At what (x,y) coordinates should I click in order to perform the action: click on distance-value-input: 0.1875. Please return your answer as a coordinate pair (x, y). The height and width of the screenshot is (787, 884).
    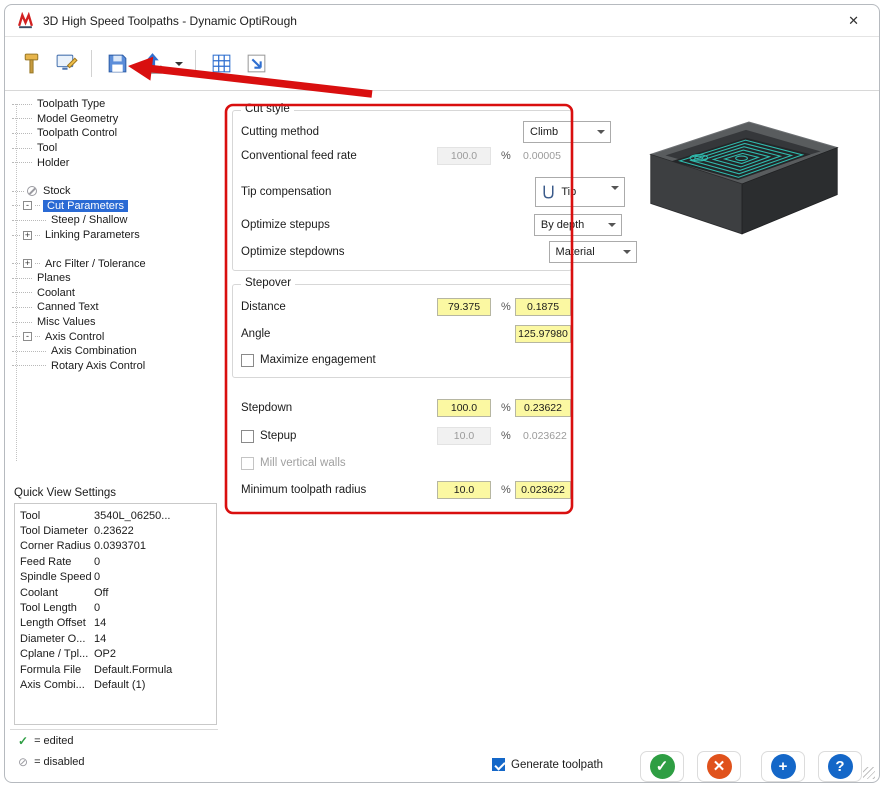
    Looking at the image, I should click on (543, 307).